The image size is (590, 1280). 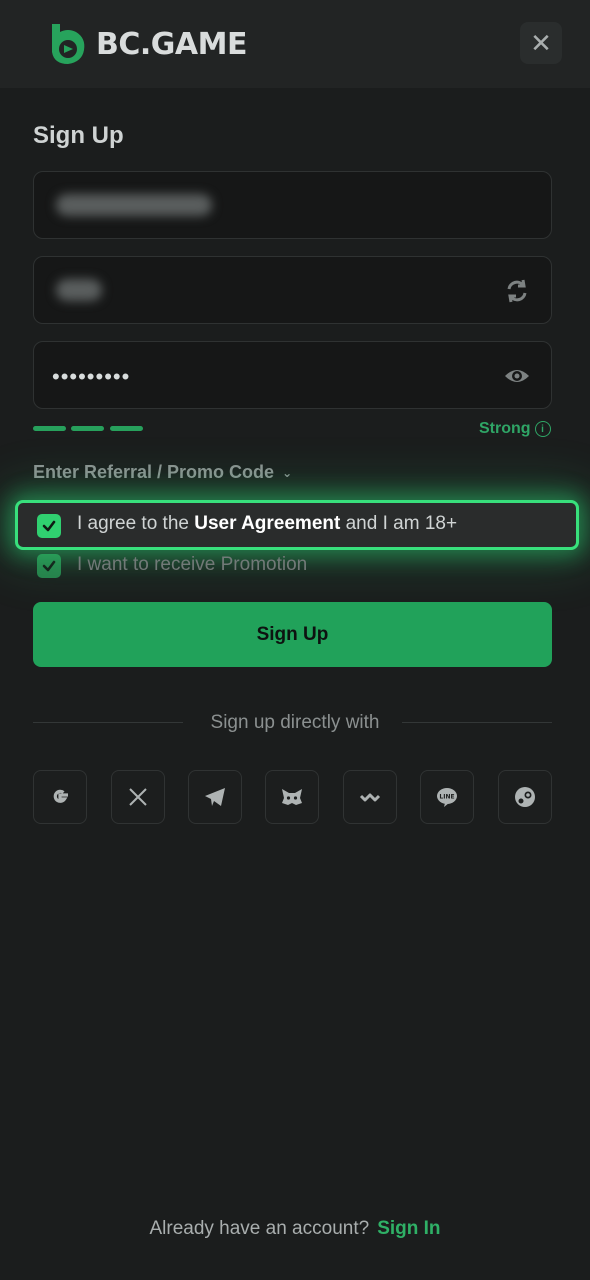 What do you see at coordinates (295, 44) in the screenshot?
I see `header-bar: BC.GAME ✕` at bounding box center [295, 44].